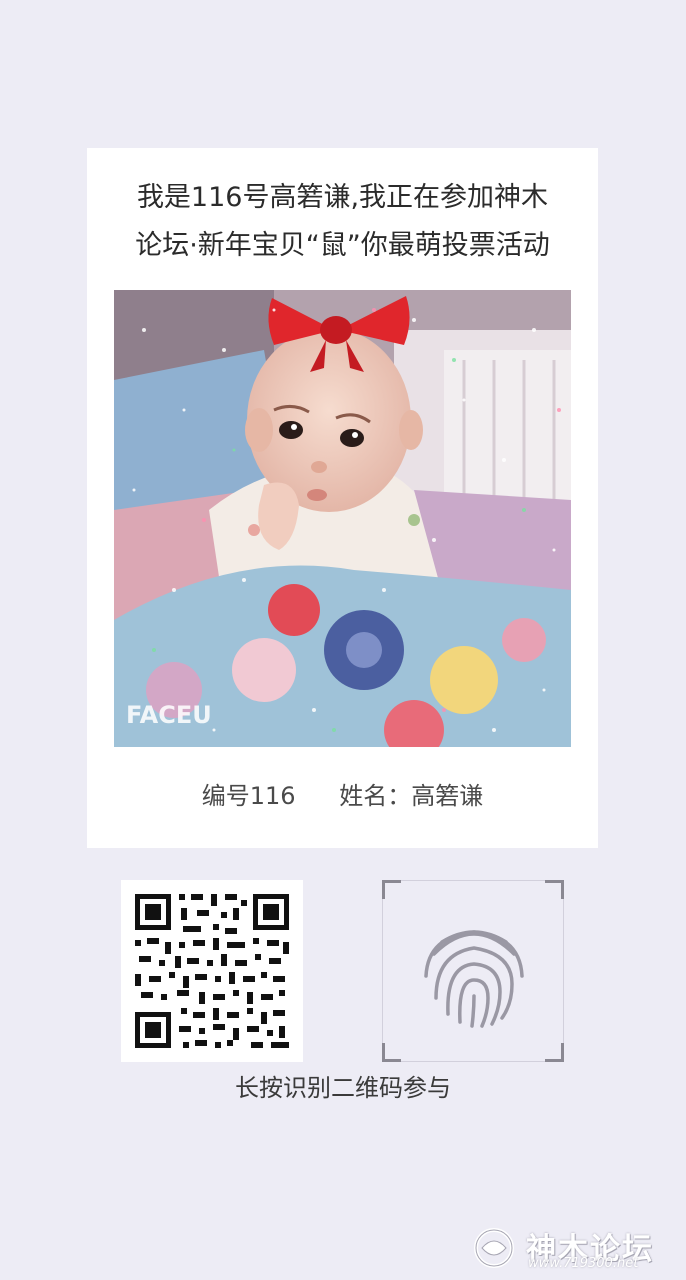 The image size is (686, 1280). Describe the element at coordinates (411, 796) in the screenshot. I see `entry-name: 姓名：高箬谦` at that location.